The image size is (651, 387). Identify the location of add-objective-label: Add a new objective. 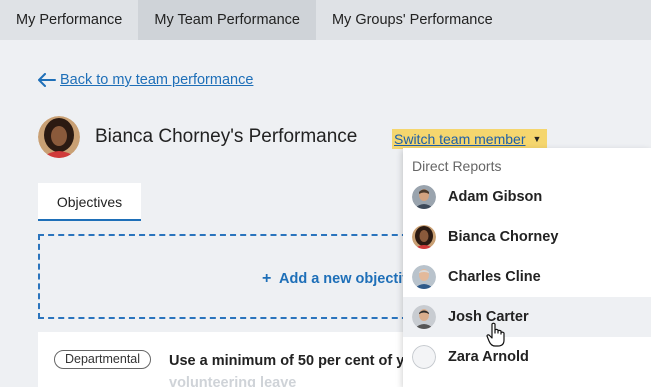
(348, 279).